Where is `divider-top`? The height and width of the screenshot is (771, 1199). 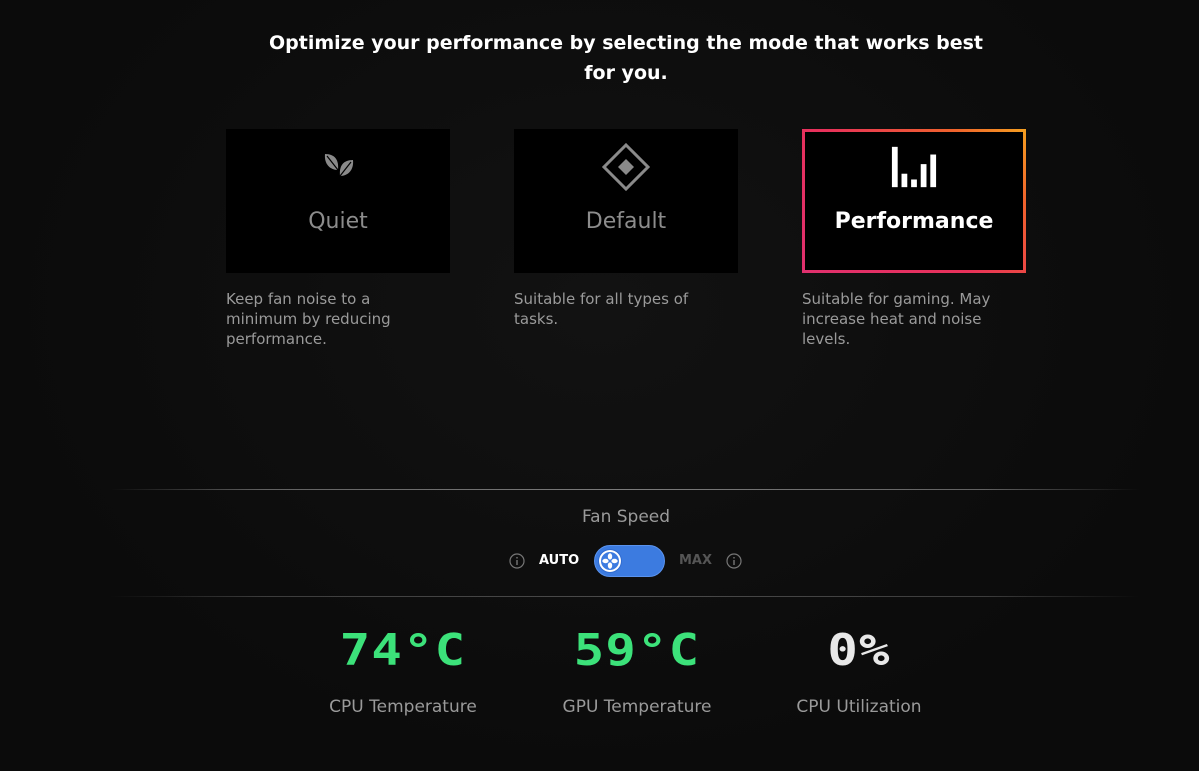
divider-top is located at coordinates (625, 489).